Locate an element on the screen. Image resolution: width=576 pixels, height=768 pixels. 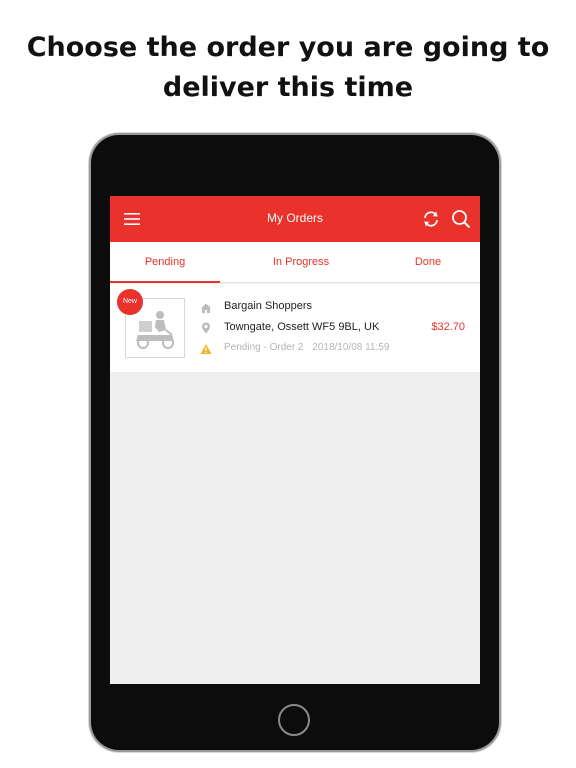
app-bar: My Orders is located at coordinates (295, 219).